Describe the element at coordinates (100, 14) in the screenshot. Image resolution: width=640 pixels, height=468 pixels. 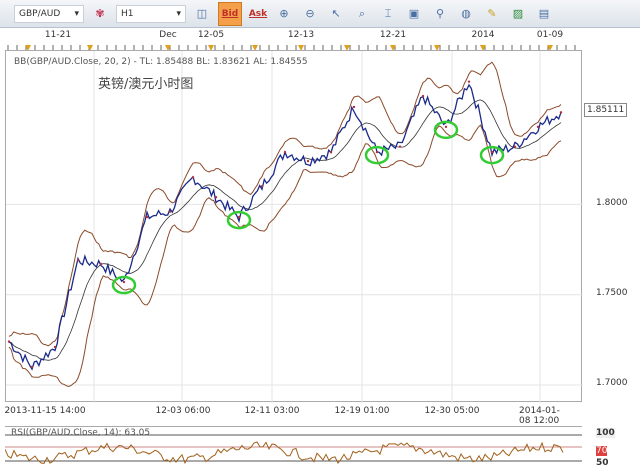
I see `indicator-icon: ✾` at that location.